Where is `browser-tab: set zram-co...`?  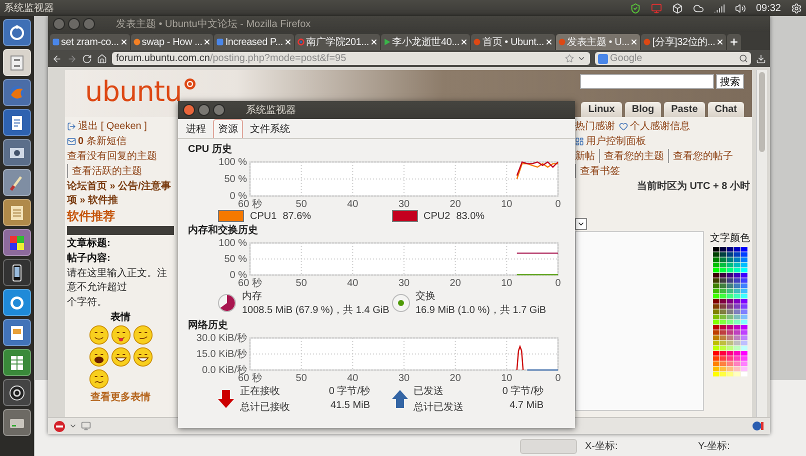
browser-tab: set zram-co... is located at coordinates (90, 42).